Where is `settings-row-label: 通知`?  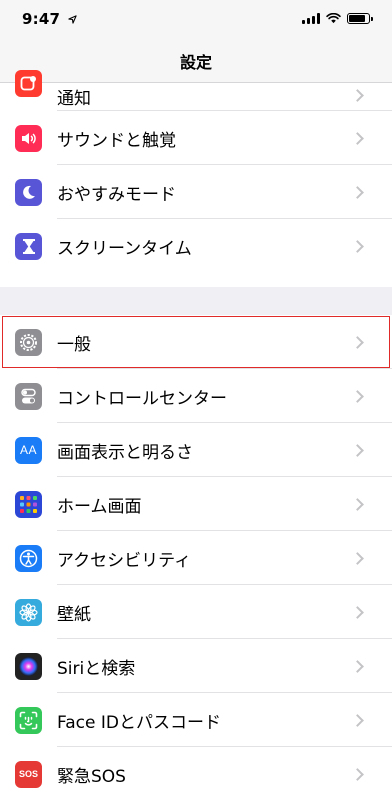
settings-row-label: 通知 is located at coordinates (74, 99).